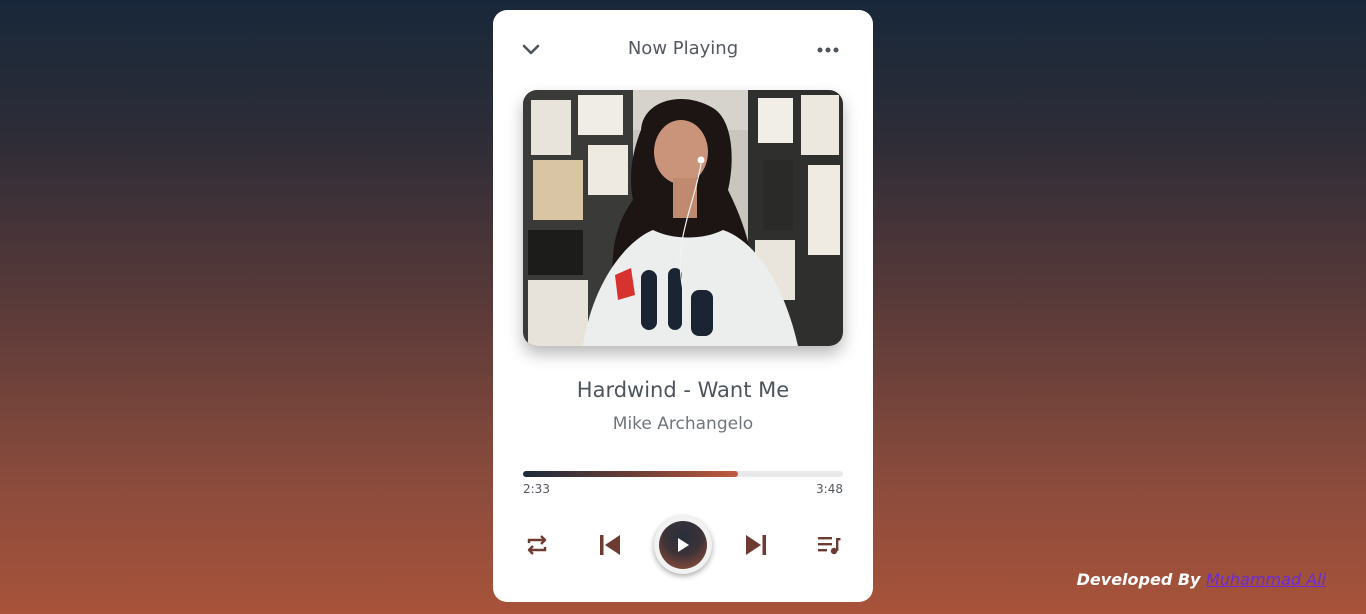  I want to click on current-time: 2:33, so click(536, 489).